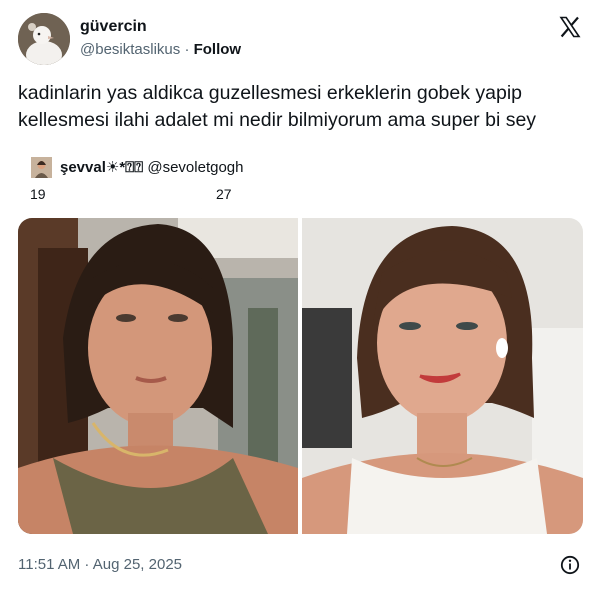  Describe the element at coordinates (100, 564) in the screenshot. I see `timestamp: 11:51 AM · Aug 25, 2025` at that location.